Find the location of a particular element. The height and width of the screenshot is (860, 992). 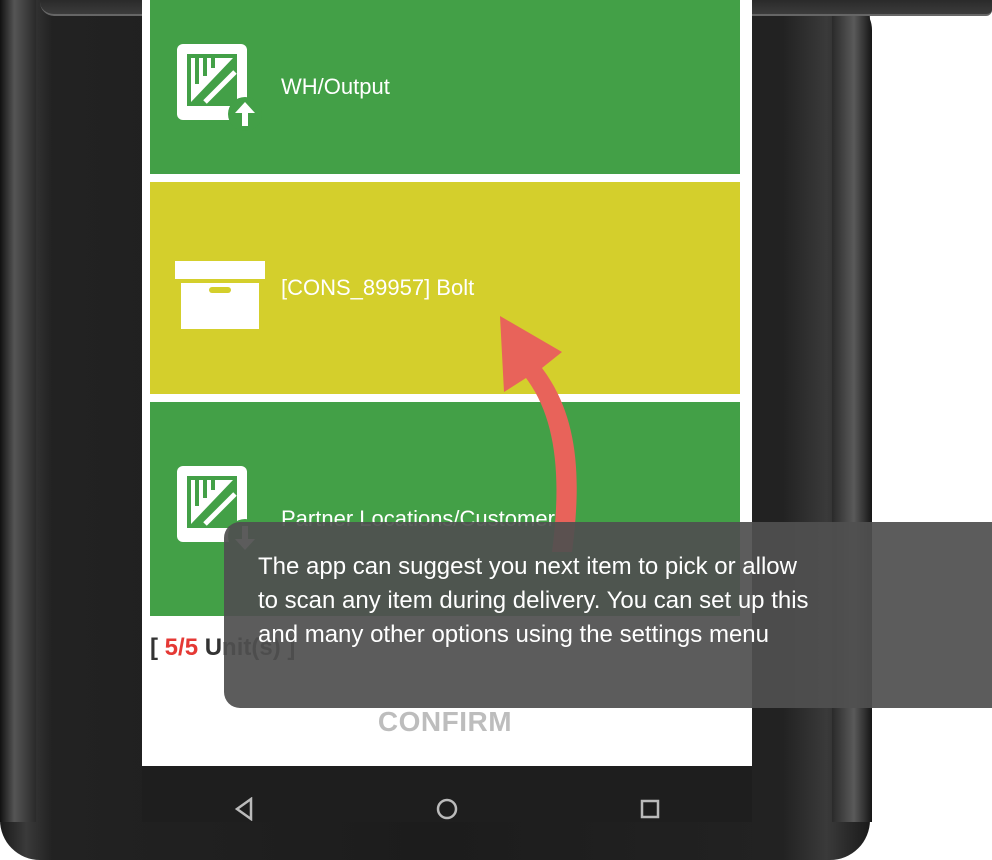

tile-label: WH/Output is located at coordinates (335, 86).